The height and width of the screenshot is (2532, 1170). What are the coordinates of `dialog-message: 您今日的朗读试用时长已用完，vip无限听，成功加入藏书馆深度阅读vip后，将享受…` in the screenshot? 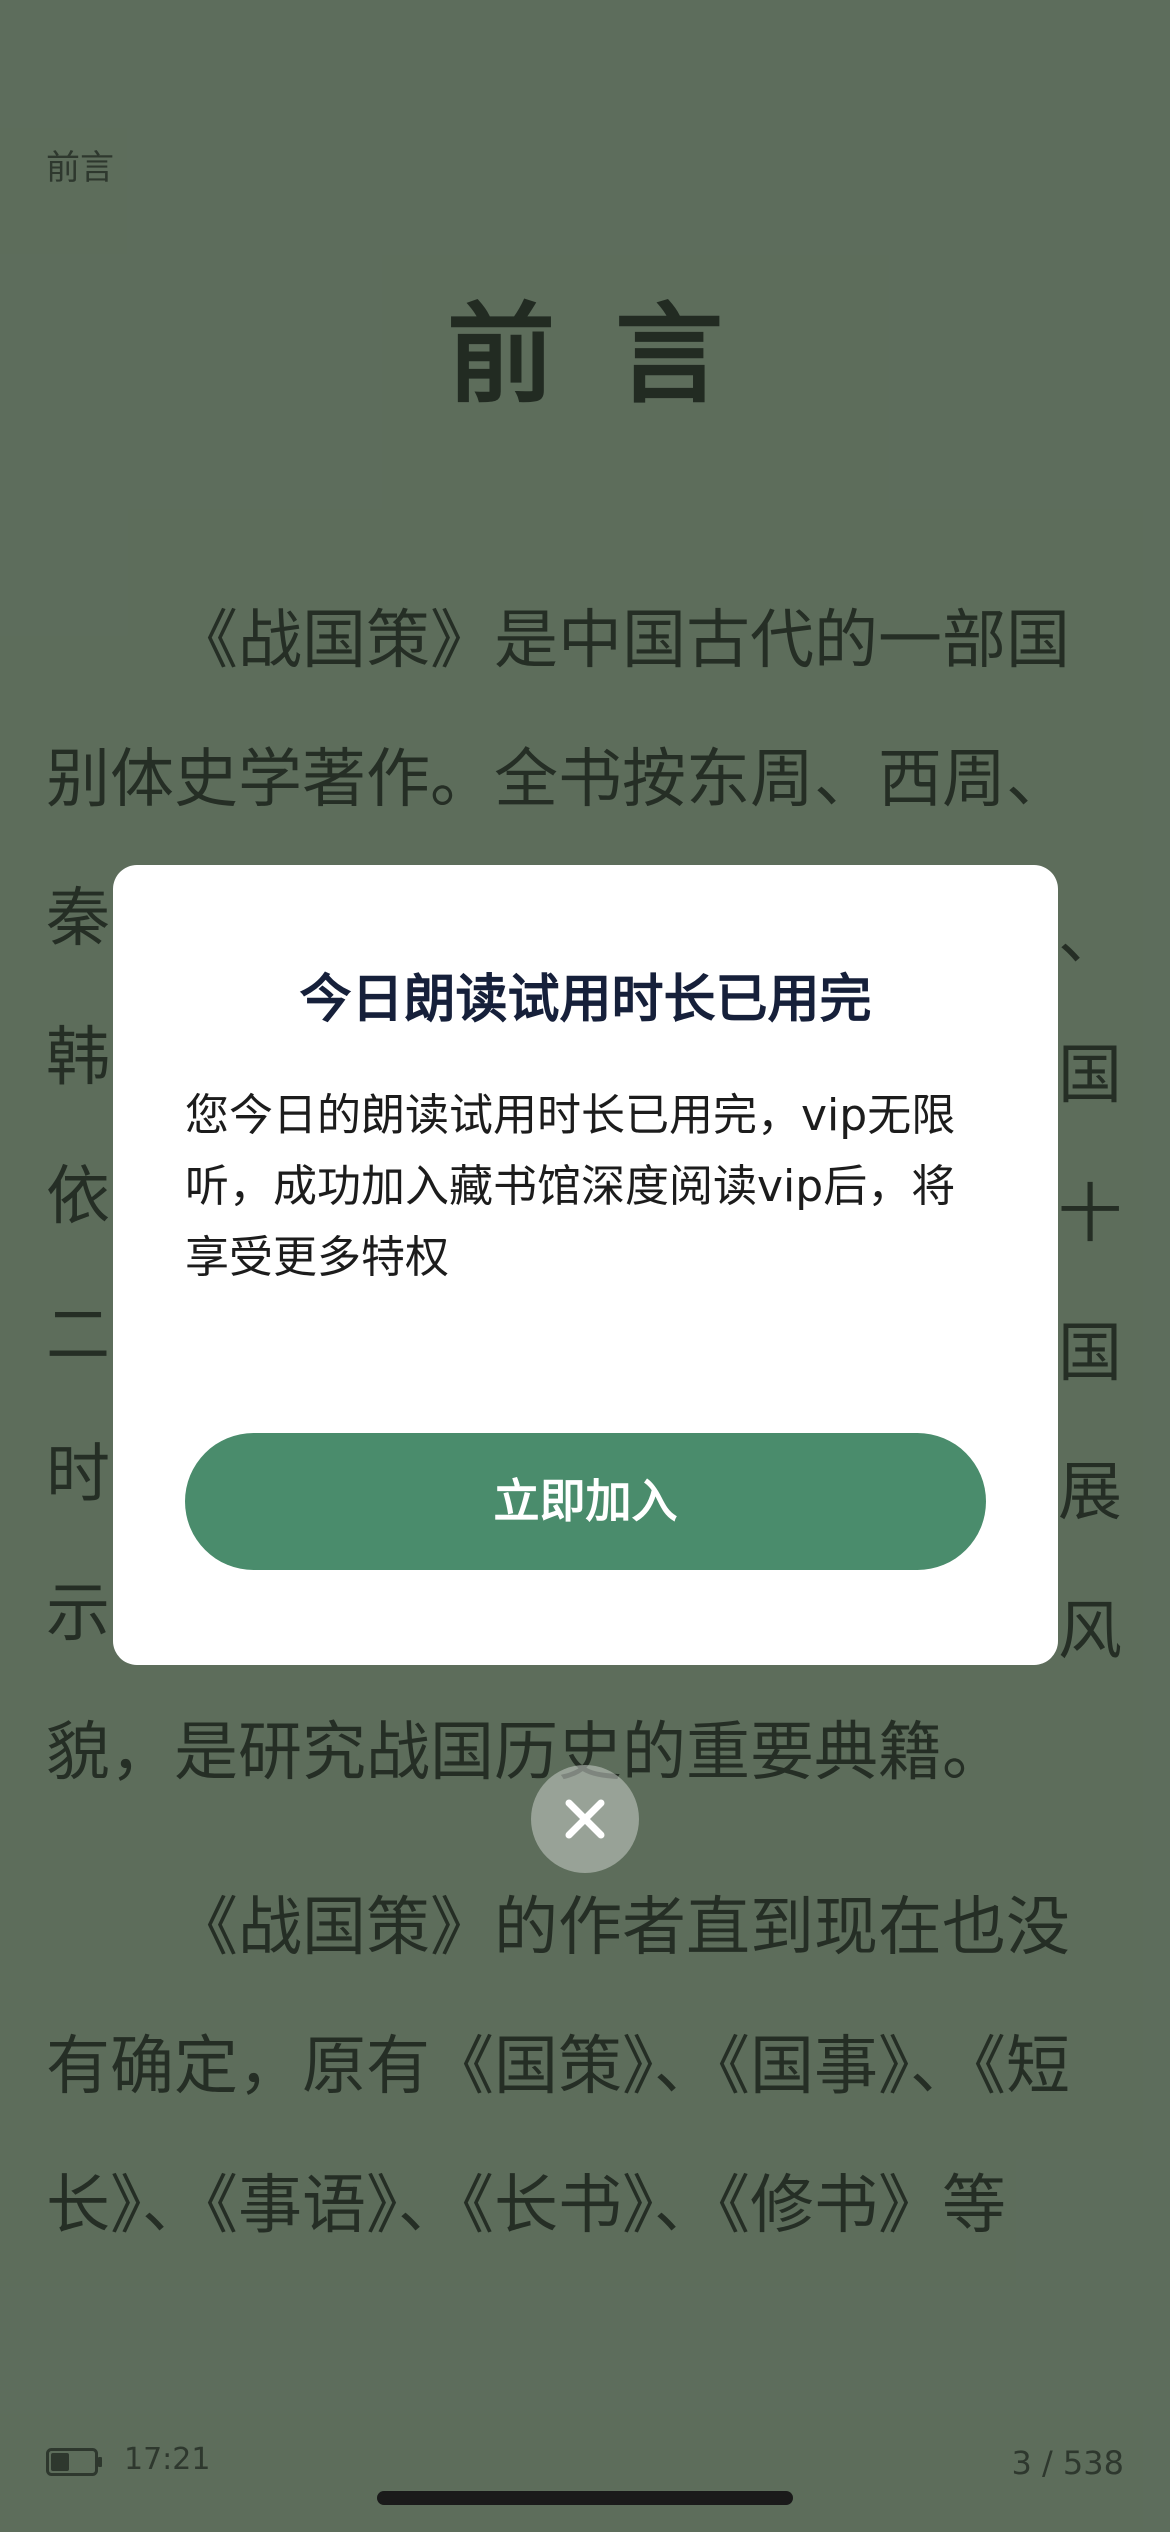 It's located at (570, 1186).